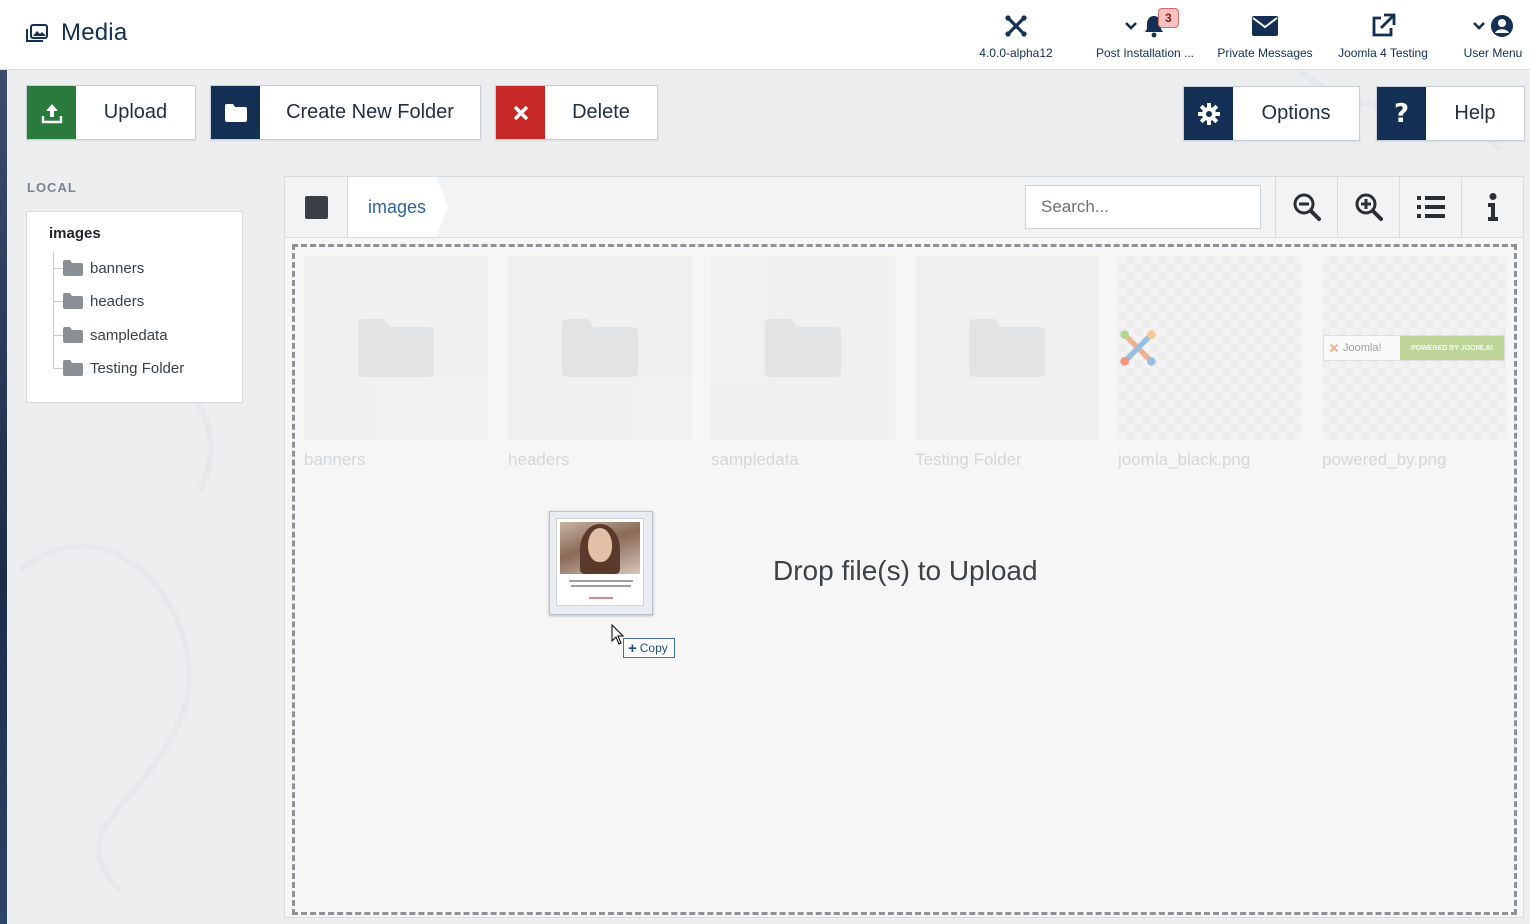 Image resolution: width=1530 pixels, height=924 pixels. I want to click on browser-item-headers: headers, so click(600, 363).